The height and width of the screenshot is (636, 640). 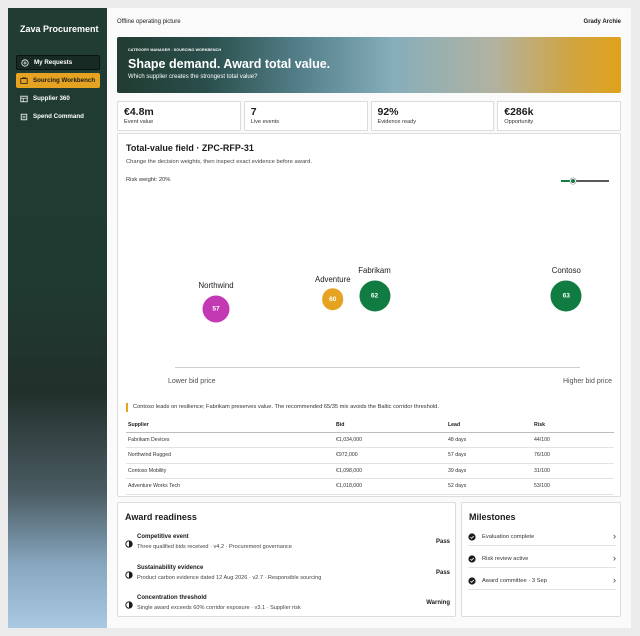 I want to click on bubble-contoso: 63, so click(x=566, y=296).